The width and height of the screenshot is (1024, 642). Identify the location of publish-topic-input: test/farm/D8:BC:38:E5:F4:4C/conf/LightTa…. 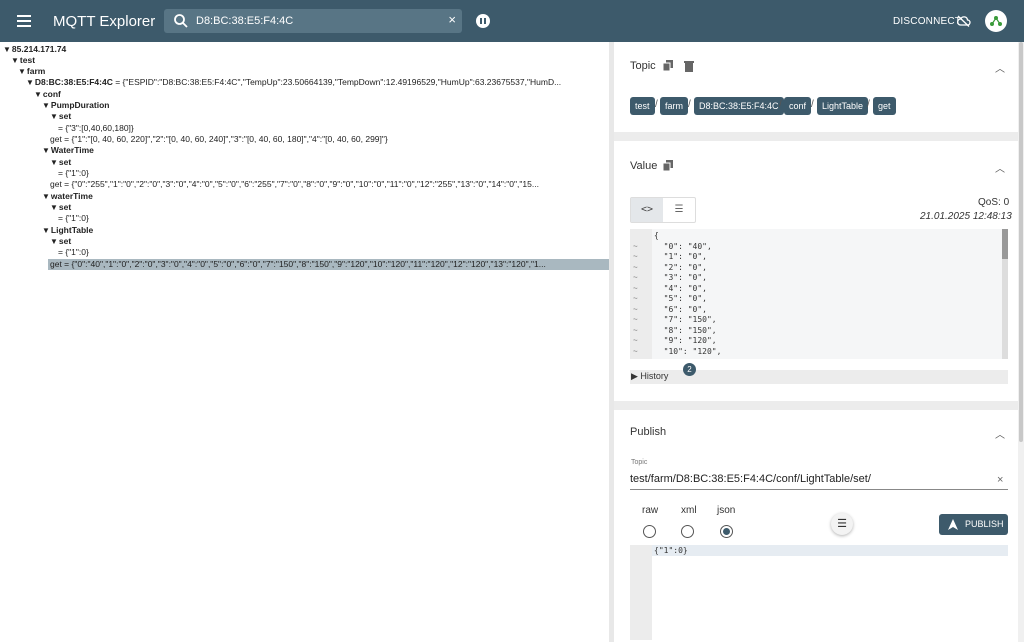
(819, 481).